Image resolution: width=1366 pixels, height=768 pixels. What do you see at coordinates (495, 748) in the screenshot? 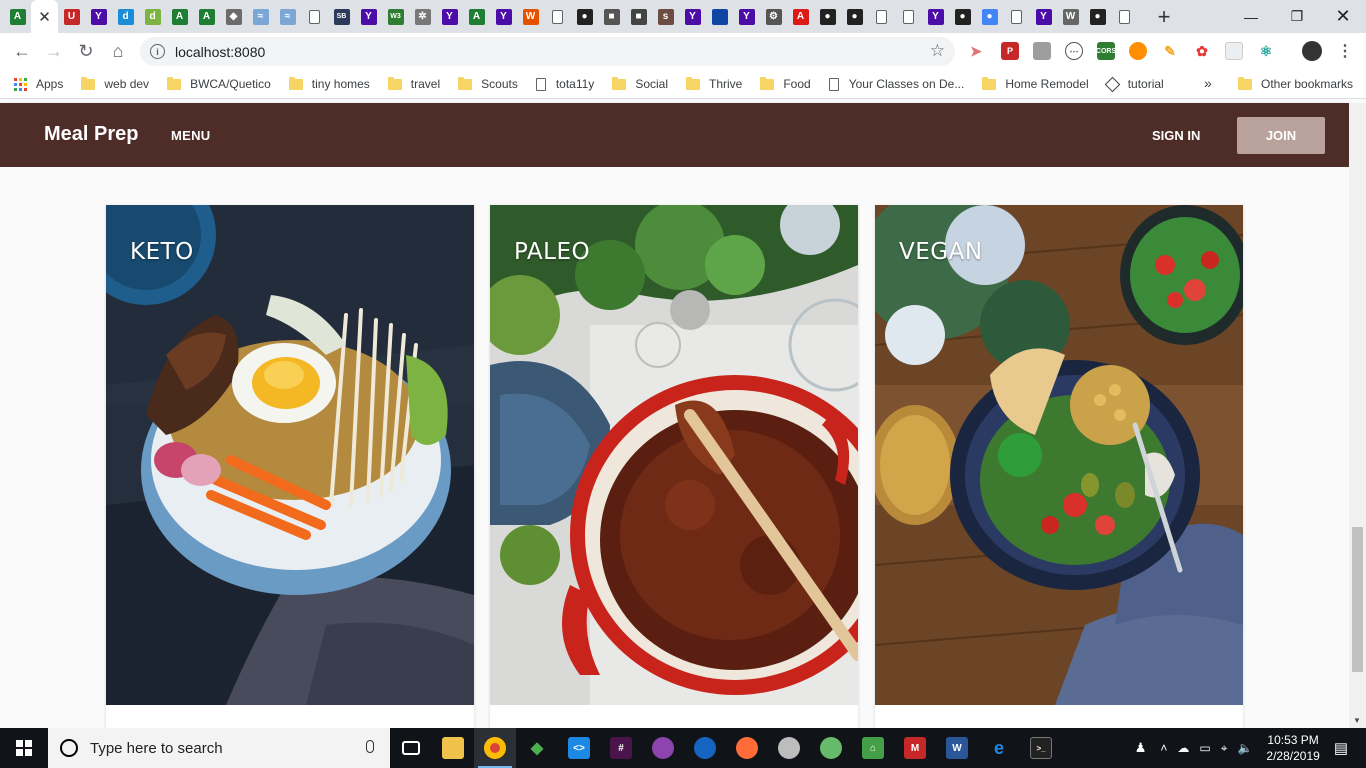
I see `chrome-taskbar-icon` at bounding box center [495, 748].